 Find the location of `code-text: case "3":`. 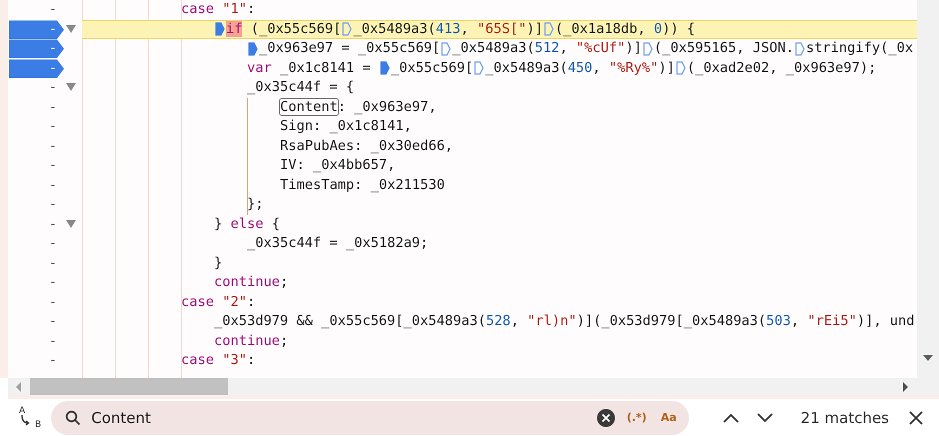

code-text: case "3": is located at coordinates (218, 361).